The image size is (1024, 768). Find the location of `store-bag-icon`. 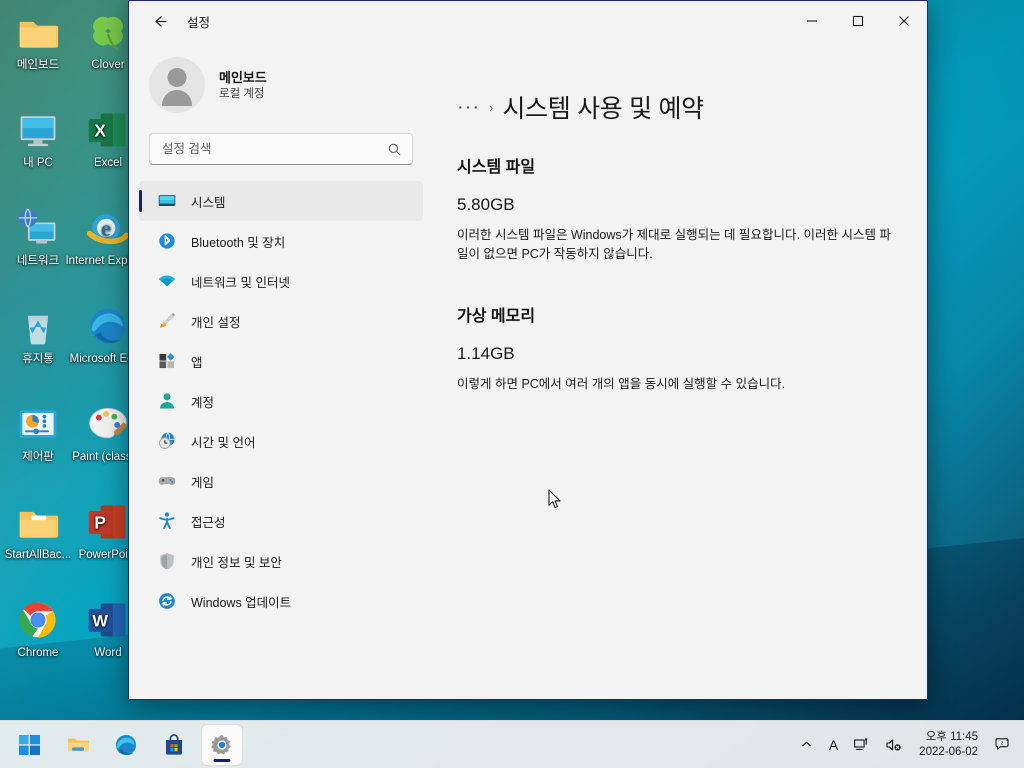

store-bag-icon is located at coordinates (174, 744).